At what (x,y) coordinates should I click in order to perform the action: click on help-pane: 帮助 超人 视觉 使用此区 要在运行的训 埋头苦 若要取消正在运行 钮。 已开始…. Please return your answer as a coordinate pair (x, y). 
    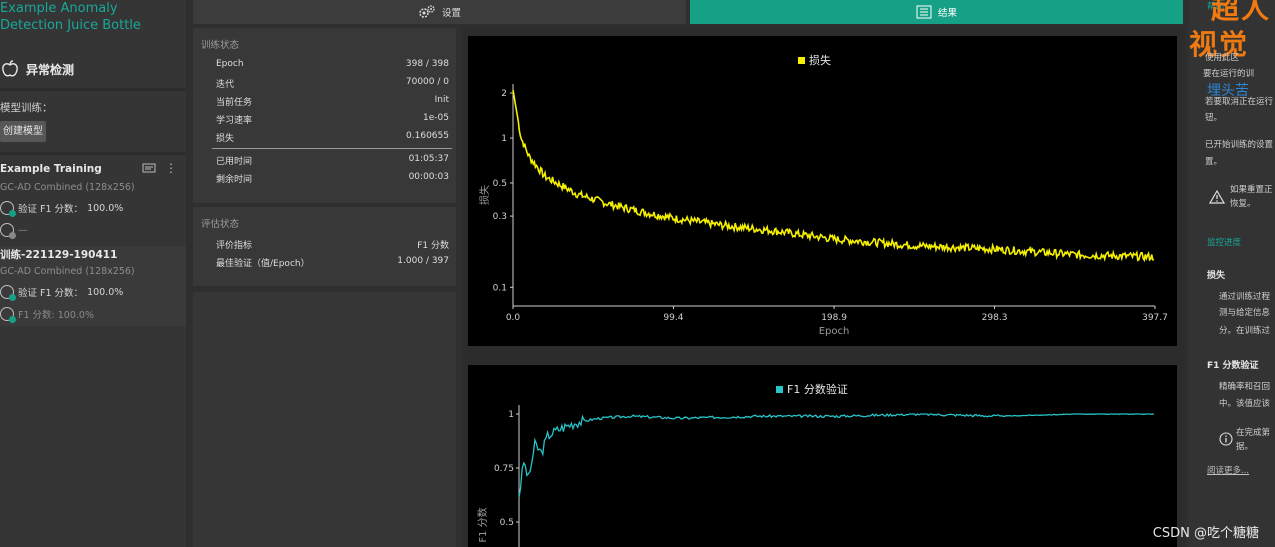
    Looking at the image, I should click on (1232, 273).